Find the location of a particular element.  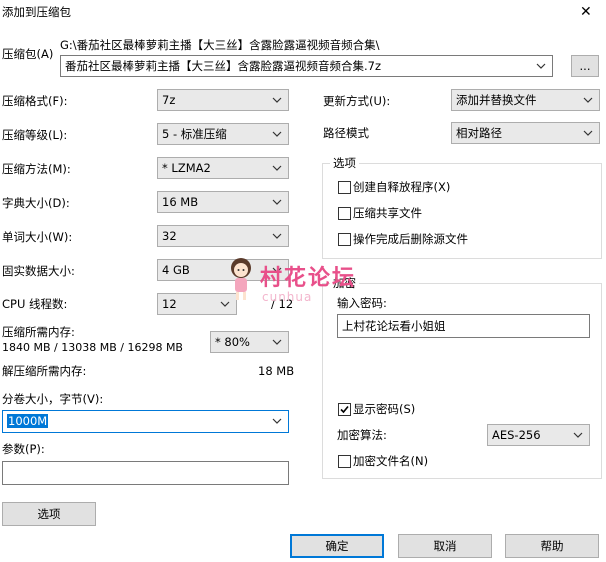

mem-decompress-label: 解压缩所需内存: is located at coordinates (44, 371).